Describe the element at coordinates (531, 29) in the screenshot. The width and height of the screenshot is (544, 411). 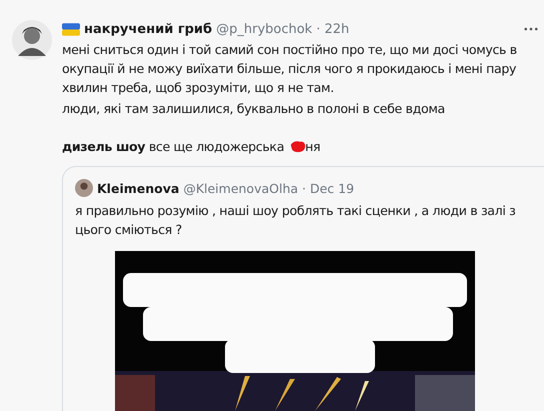
I see `more-icon` at that location.